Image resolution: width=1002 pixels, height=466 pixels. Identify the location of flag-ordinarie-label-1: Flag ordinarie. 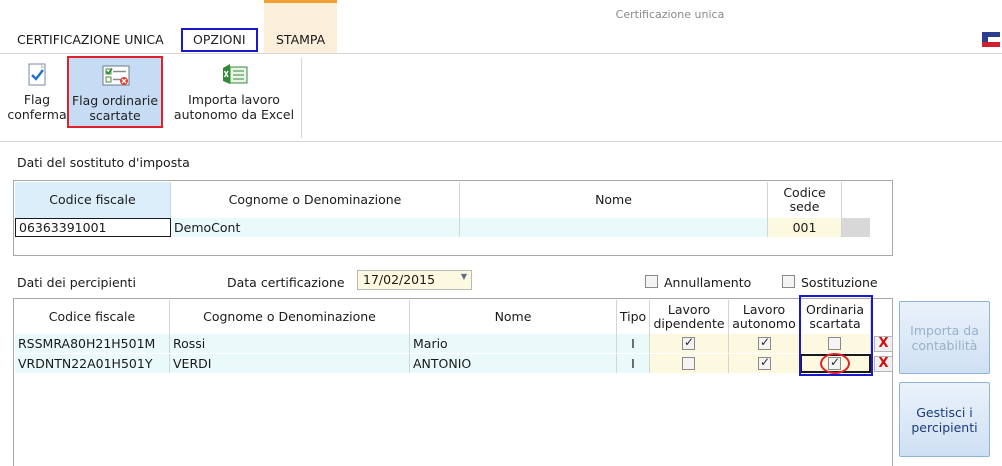
(115, 100).